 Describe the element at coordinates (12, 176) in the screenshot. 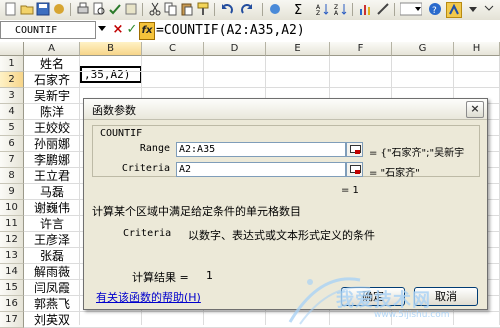

I see `row-header: 8` at that location.